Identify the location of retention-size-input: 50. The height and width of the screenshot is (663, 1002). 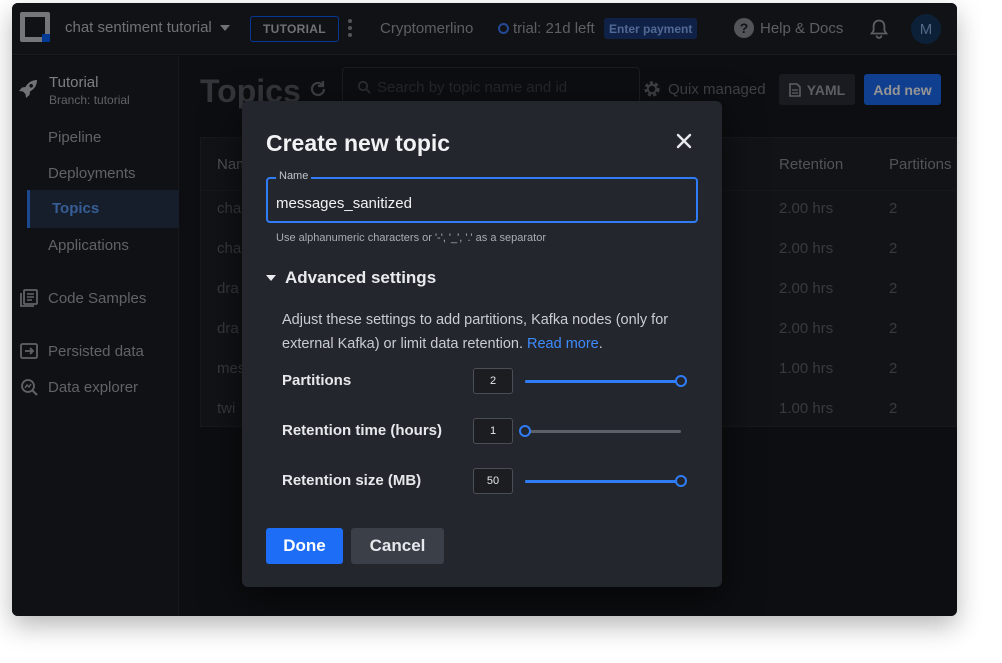
(493, 481).